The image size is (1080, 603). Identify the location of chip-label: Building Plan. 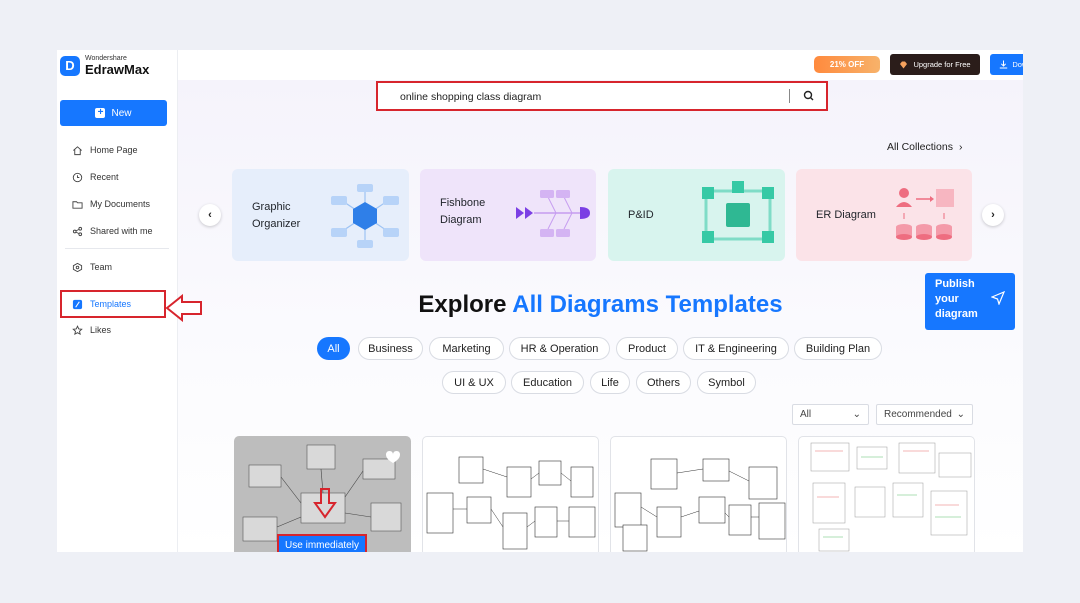
(838, 348).